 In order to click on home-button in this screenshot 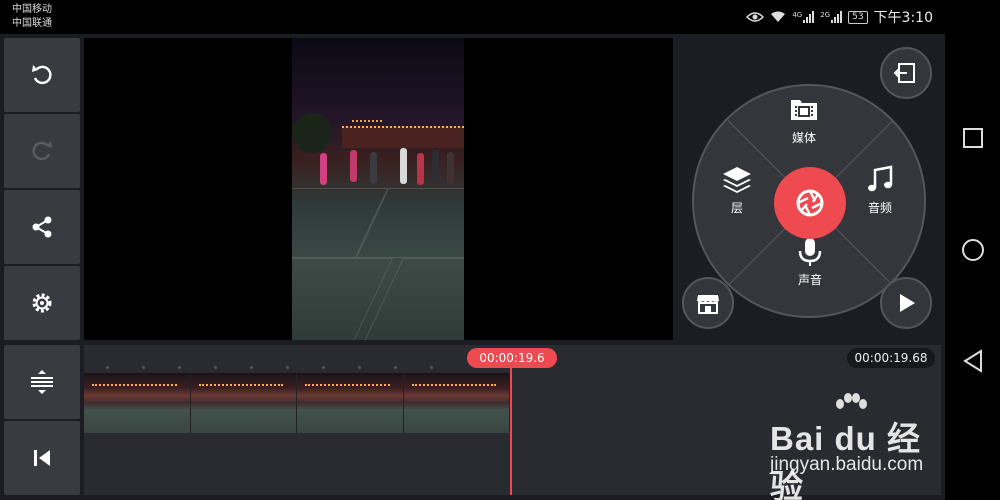, I will do `click(973, 250)`.